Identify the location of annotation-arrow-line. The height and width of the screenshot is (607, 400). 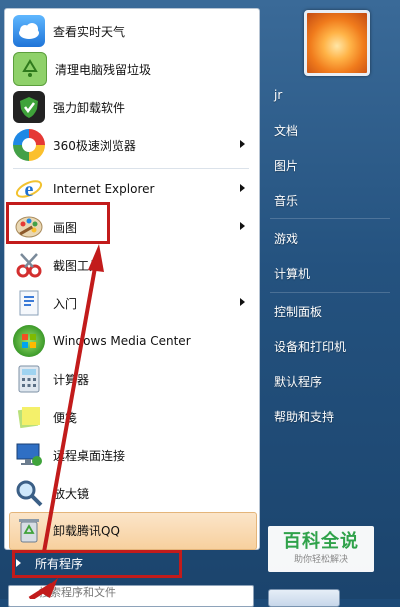
(70, 407).